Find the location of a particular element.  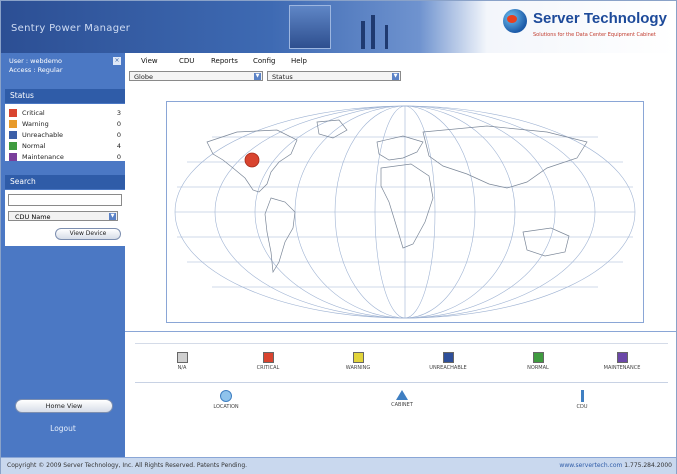

legend-label: Cabinet is located at coordinates (402, 405).